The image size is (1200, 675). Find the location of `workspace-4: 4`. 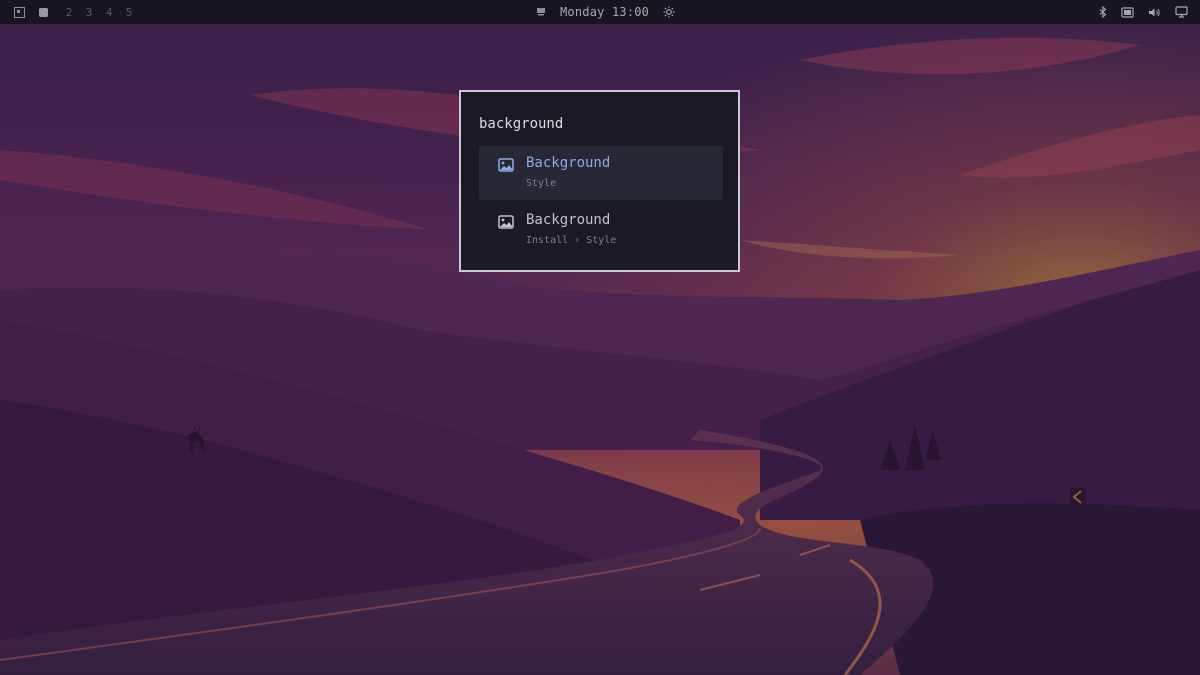

workspace-4: 4 is located at coordinates (109, 12).